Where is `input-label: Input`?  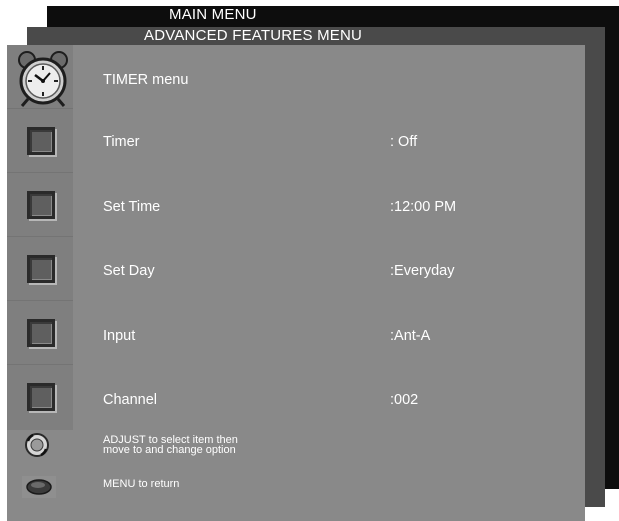 input-label: Input is located at coordinates (119, 336).